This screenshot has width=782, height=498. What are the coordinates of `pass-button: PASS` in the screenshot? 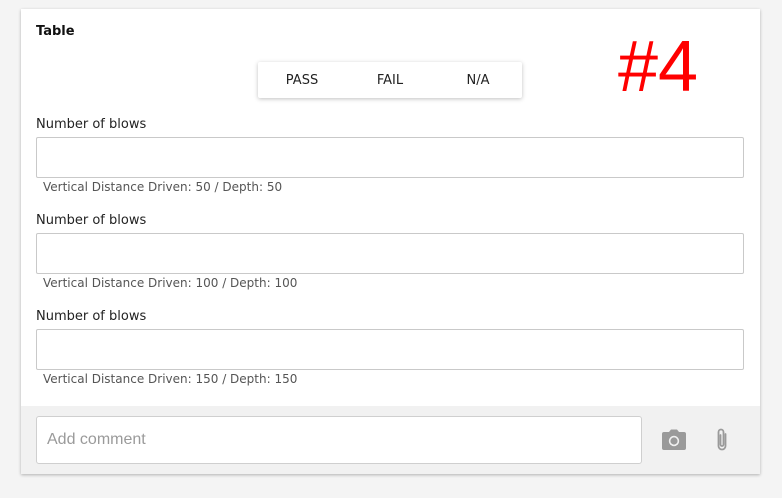 It's located at (302, 80).